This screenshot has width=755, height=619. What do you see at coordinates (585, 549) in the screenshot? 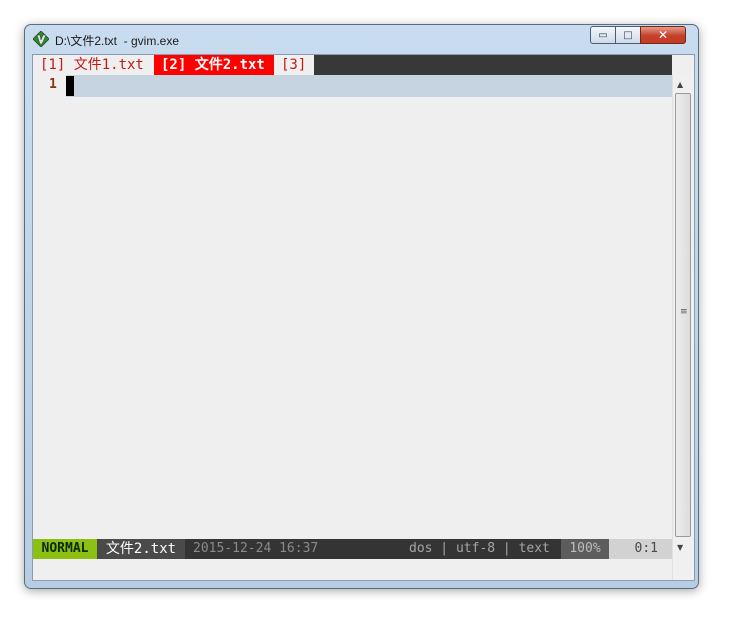
I see `status-percent: 100%` at bounding box center [585, 549].